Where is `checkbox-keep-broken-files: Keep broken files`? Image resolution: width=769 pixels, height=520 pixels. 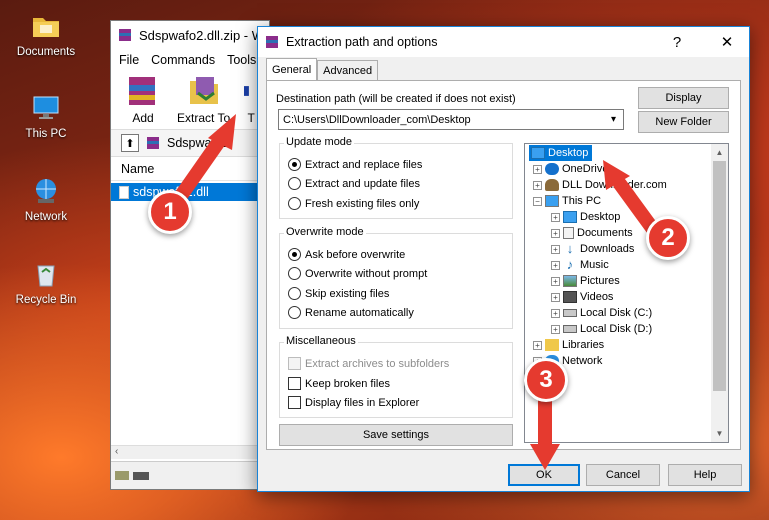
checkbox-keep-broken-files: Keep broken files is located at coordinates (339, 383).